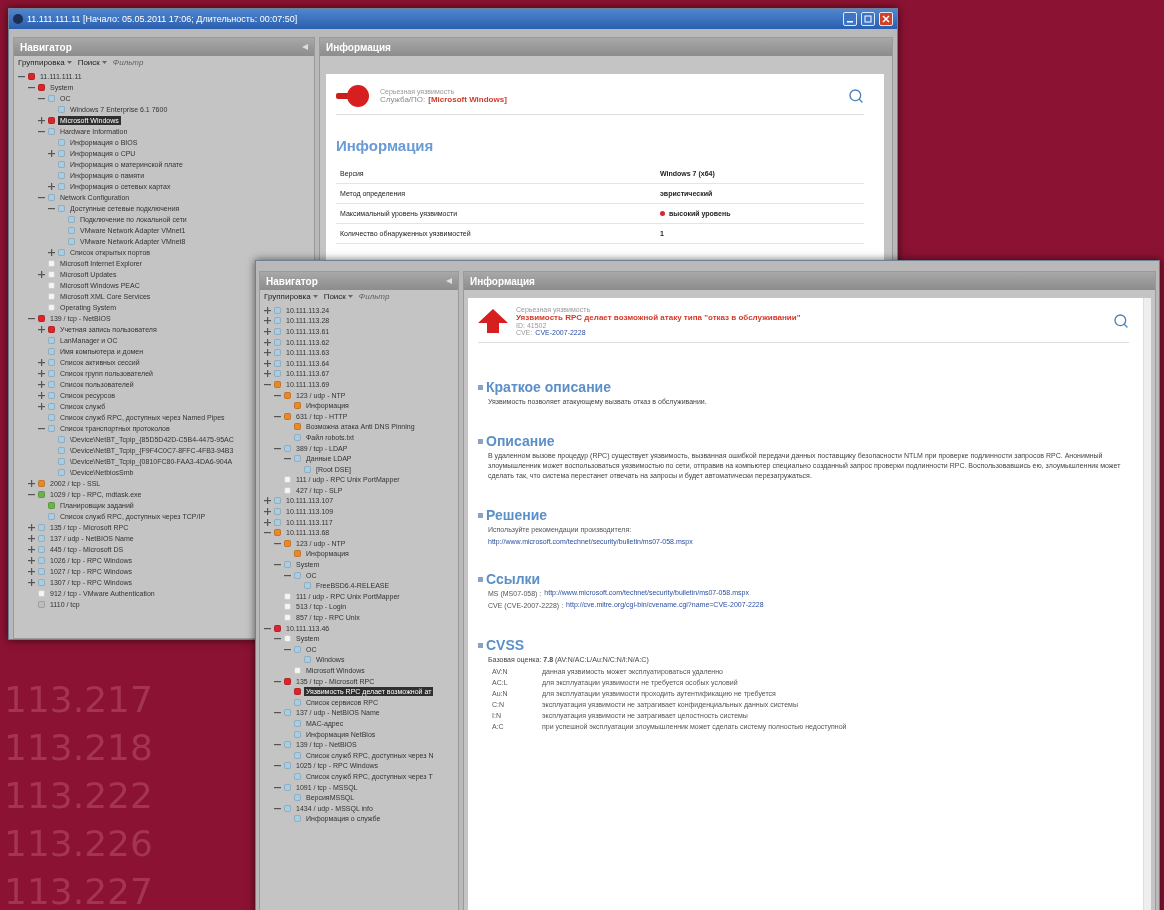 This screenshot has width=1164, height=910. Describe the element at coordinates (513, 579) in the screenshot. I see `section-heading: Ссылки` at that location.